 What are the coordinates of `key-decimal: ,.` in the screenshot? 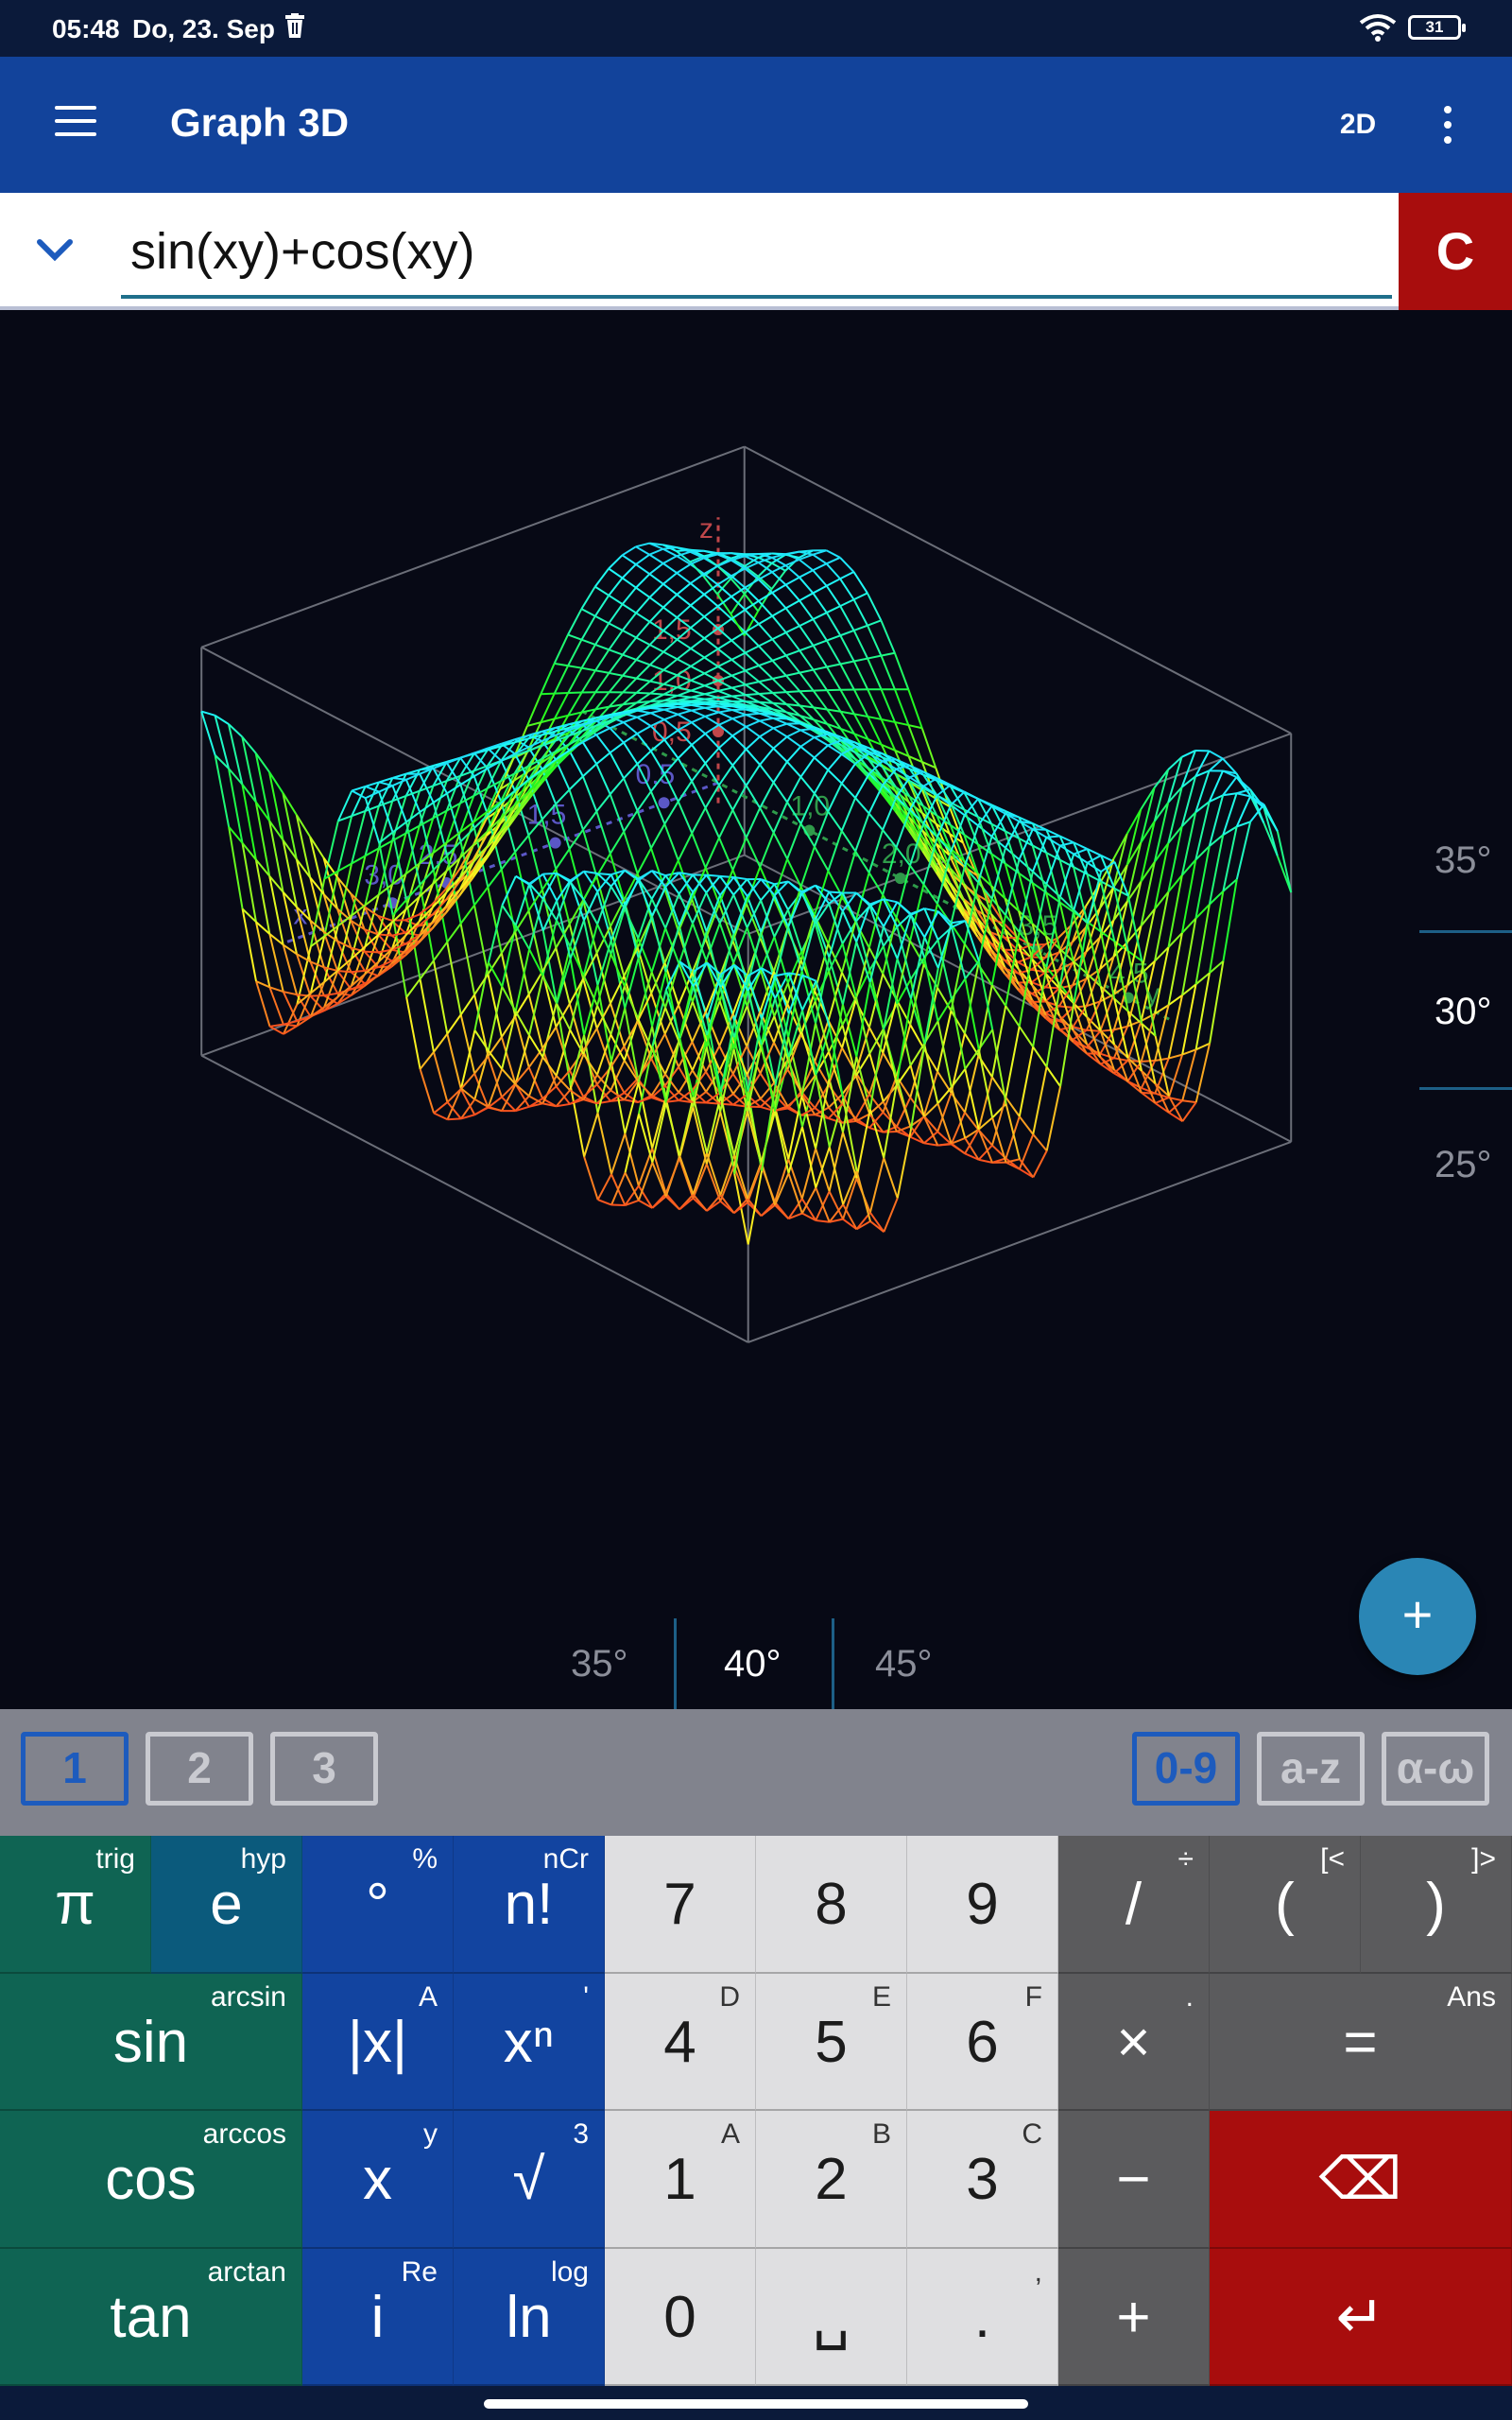 It's located at (982, 2317).